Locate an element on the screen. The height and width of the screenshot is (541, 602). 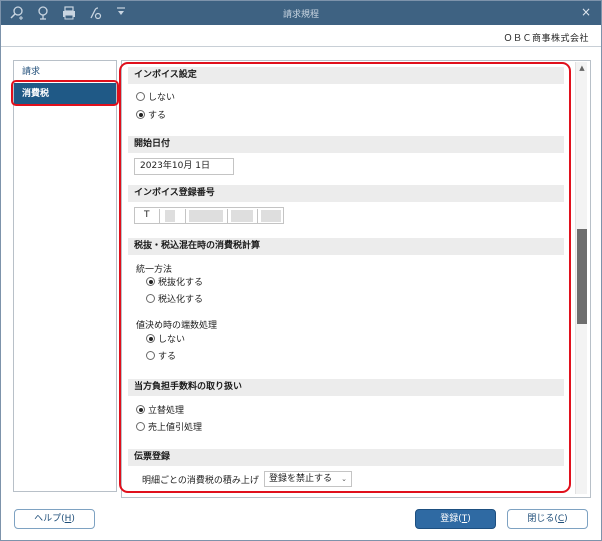
header-divider is located at coordinates (301, 46).